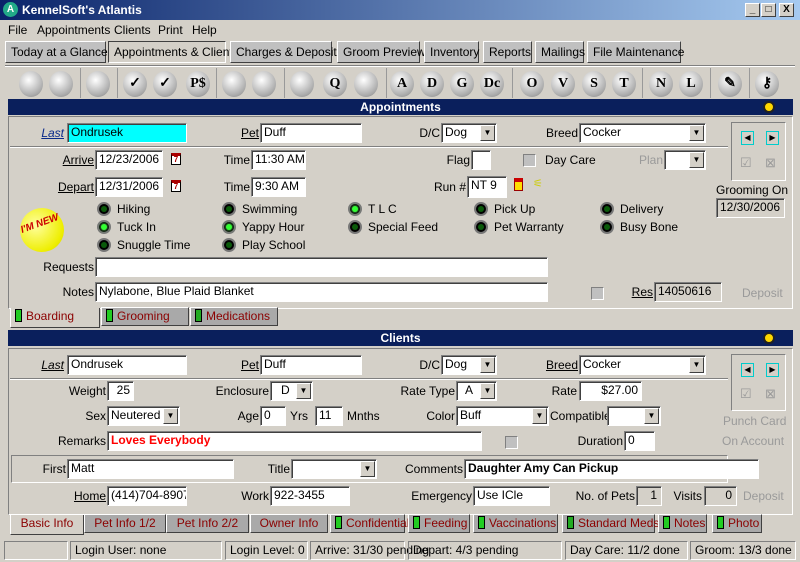 This screenshot has width=800, height=562. I want to click on emergency-input: Use ICle, so click(511, 496).